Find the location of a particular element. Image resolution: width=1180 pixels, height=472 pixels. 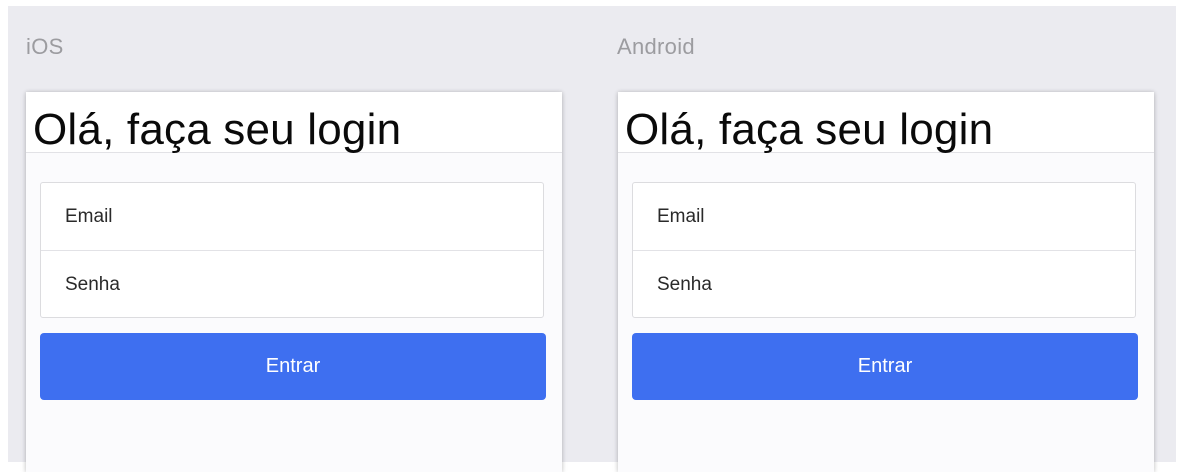

platform-label-android: Android is located at coordinates (656, 46).